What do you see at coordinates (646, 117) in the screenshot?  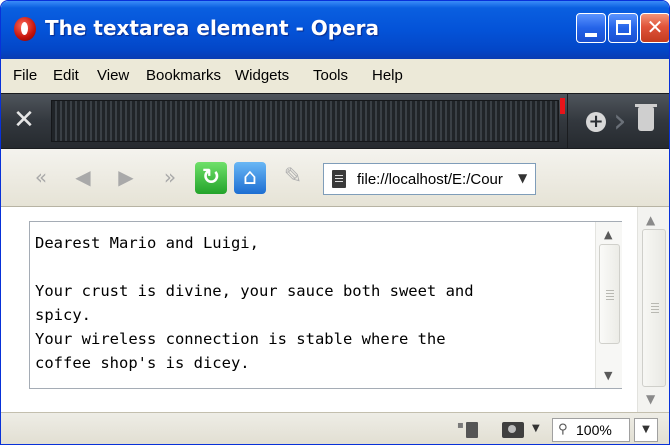 I see `trash-icon` at bounding box center [646, 117].